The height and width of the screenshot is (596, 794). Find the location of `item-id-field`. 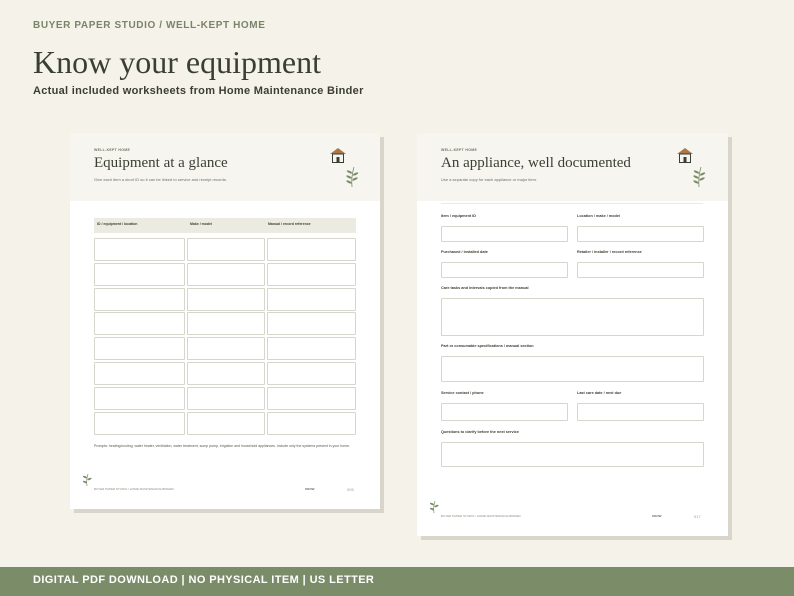

item-id-field is located at coordinates (504, 234).